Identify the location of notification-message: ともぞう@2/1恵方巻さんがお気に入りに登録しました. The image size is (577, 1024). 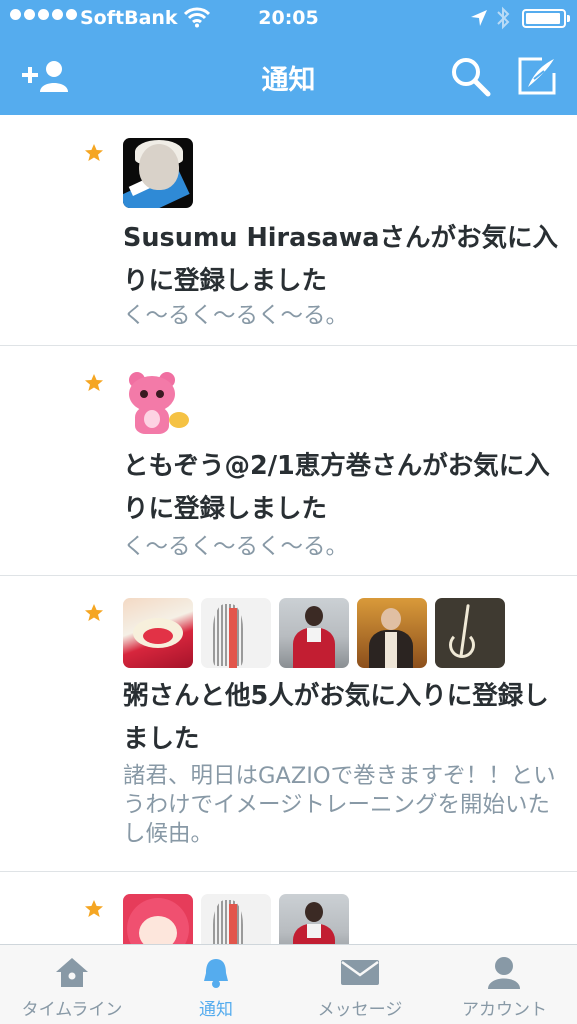
(336, 487).